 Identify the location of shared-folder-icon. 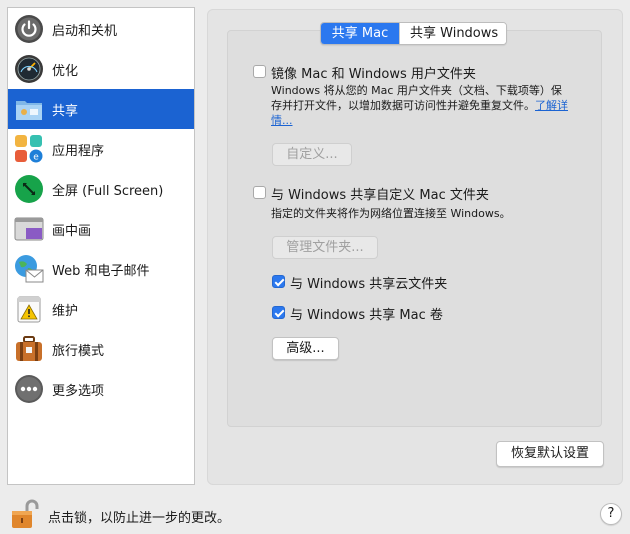
(29, 109).